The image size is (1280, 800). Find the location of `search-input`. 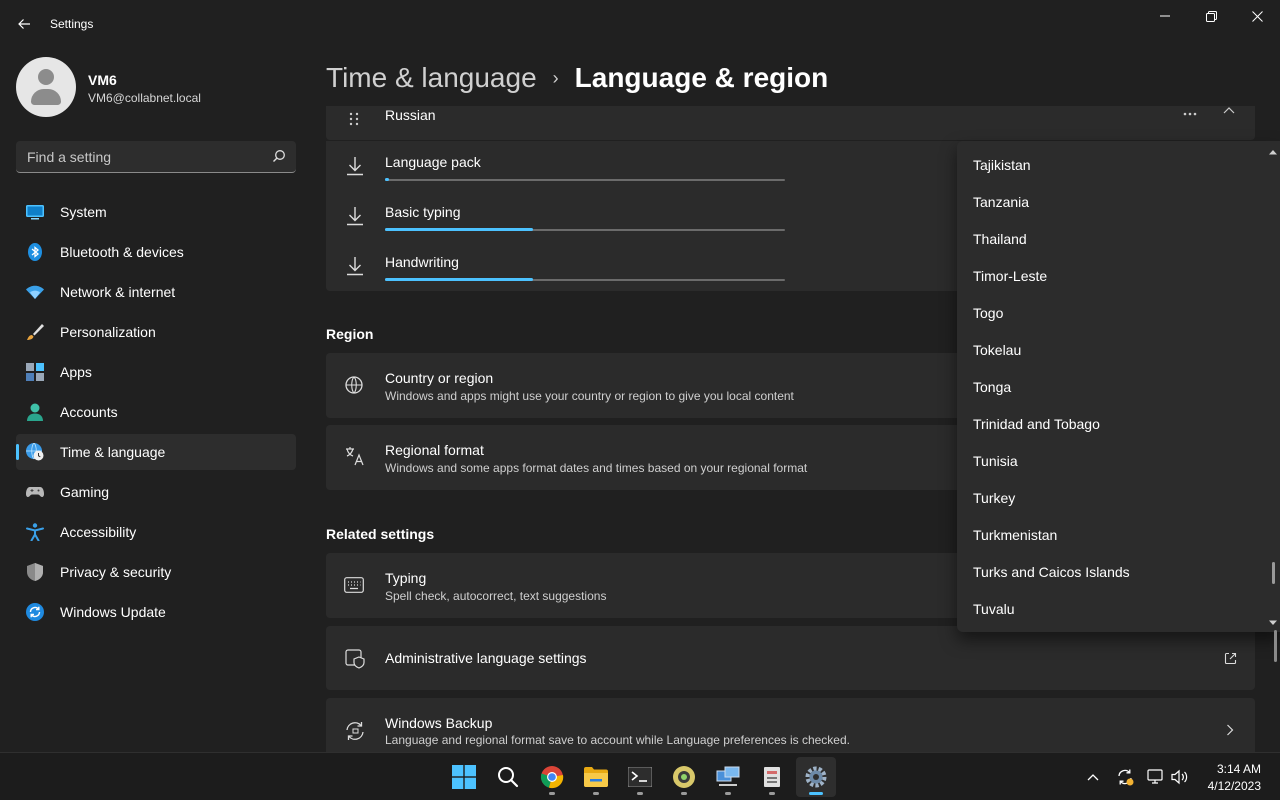

search-input is located at coordinates (141, 156).